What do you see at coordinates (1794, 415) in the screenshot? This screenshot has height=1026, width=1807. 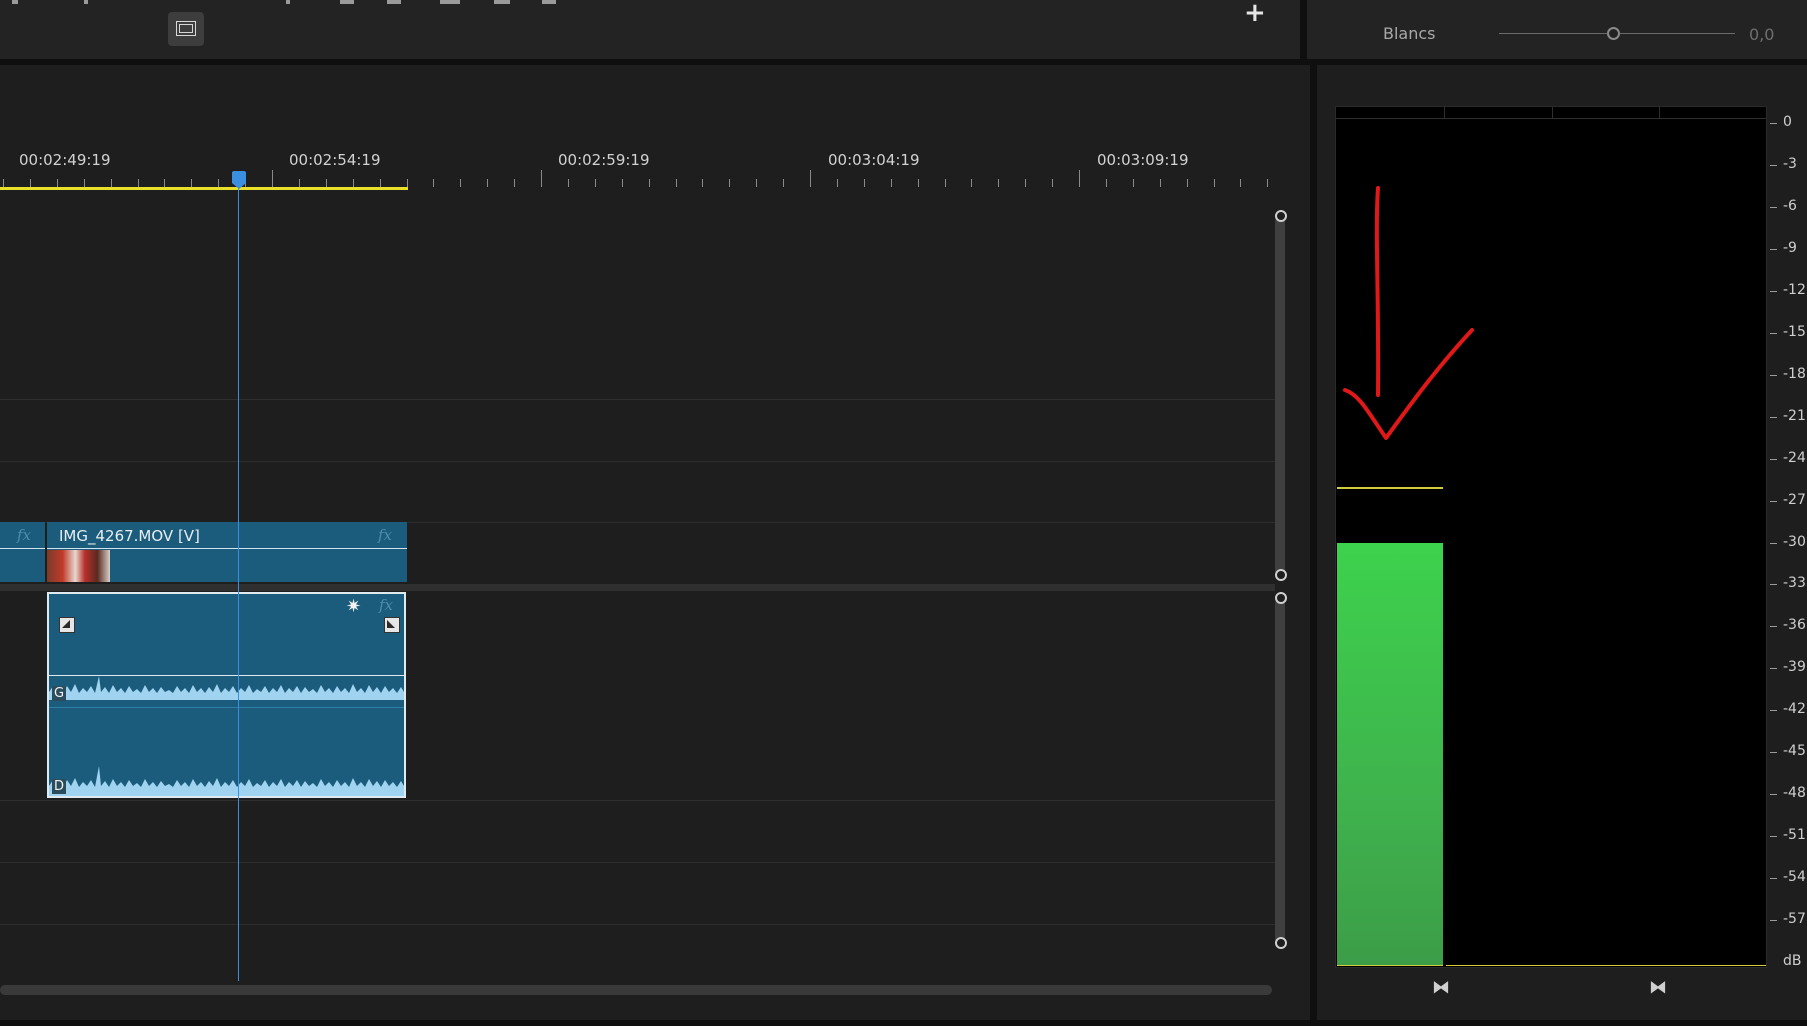 I see `meter-scale-label: -21` at bounding box center [1794, 415].